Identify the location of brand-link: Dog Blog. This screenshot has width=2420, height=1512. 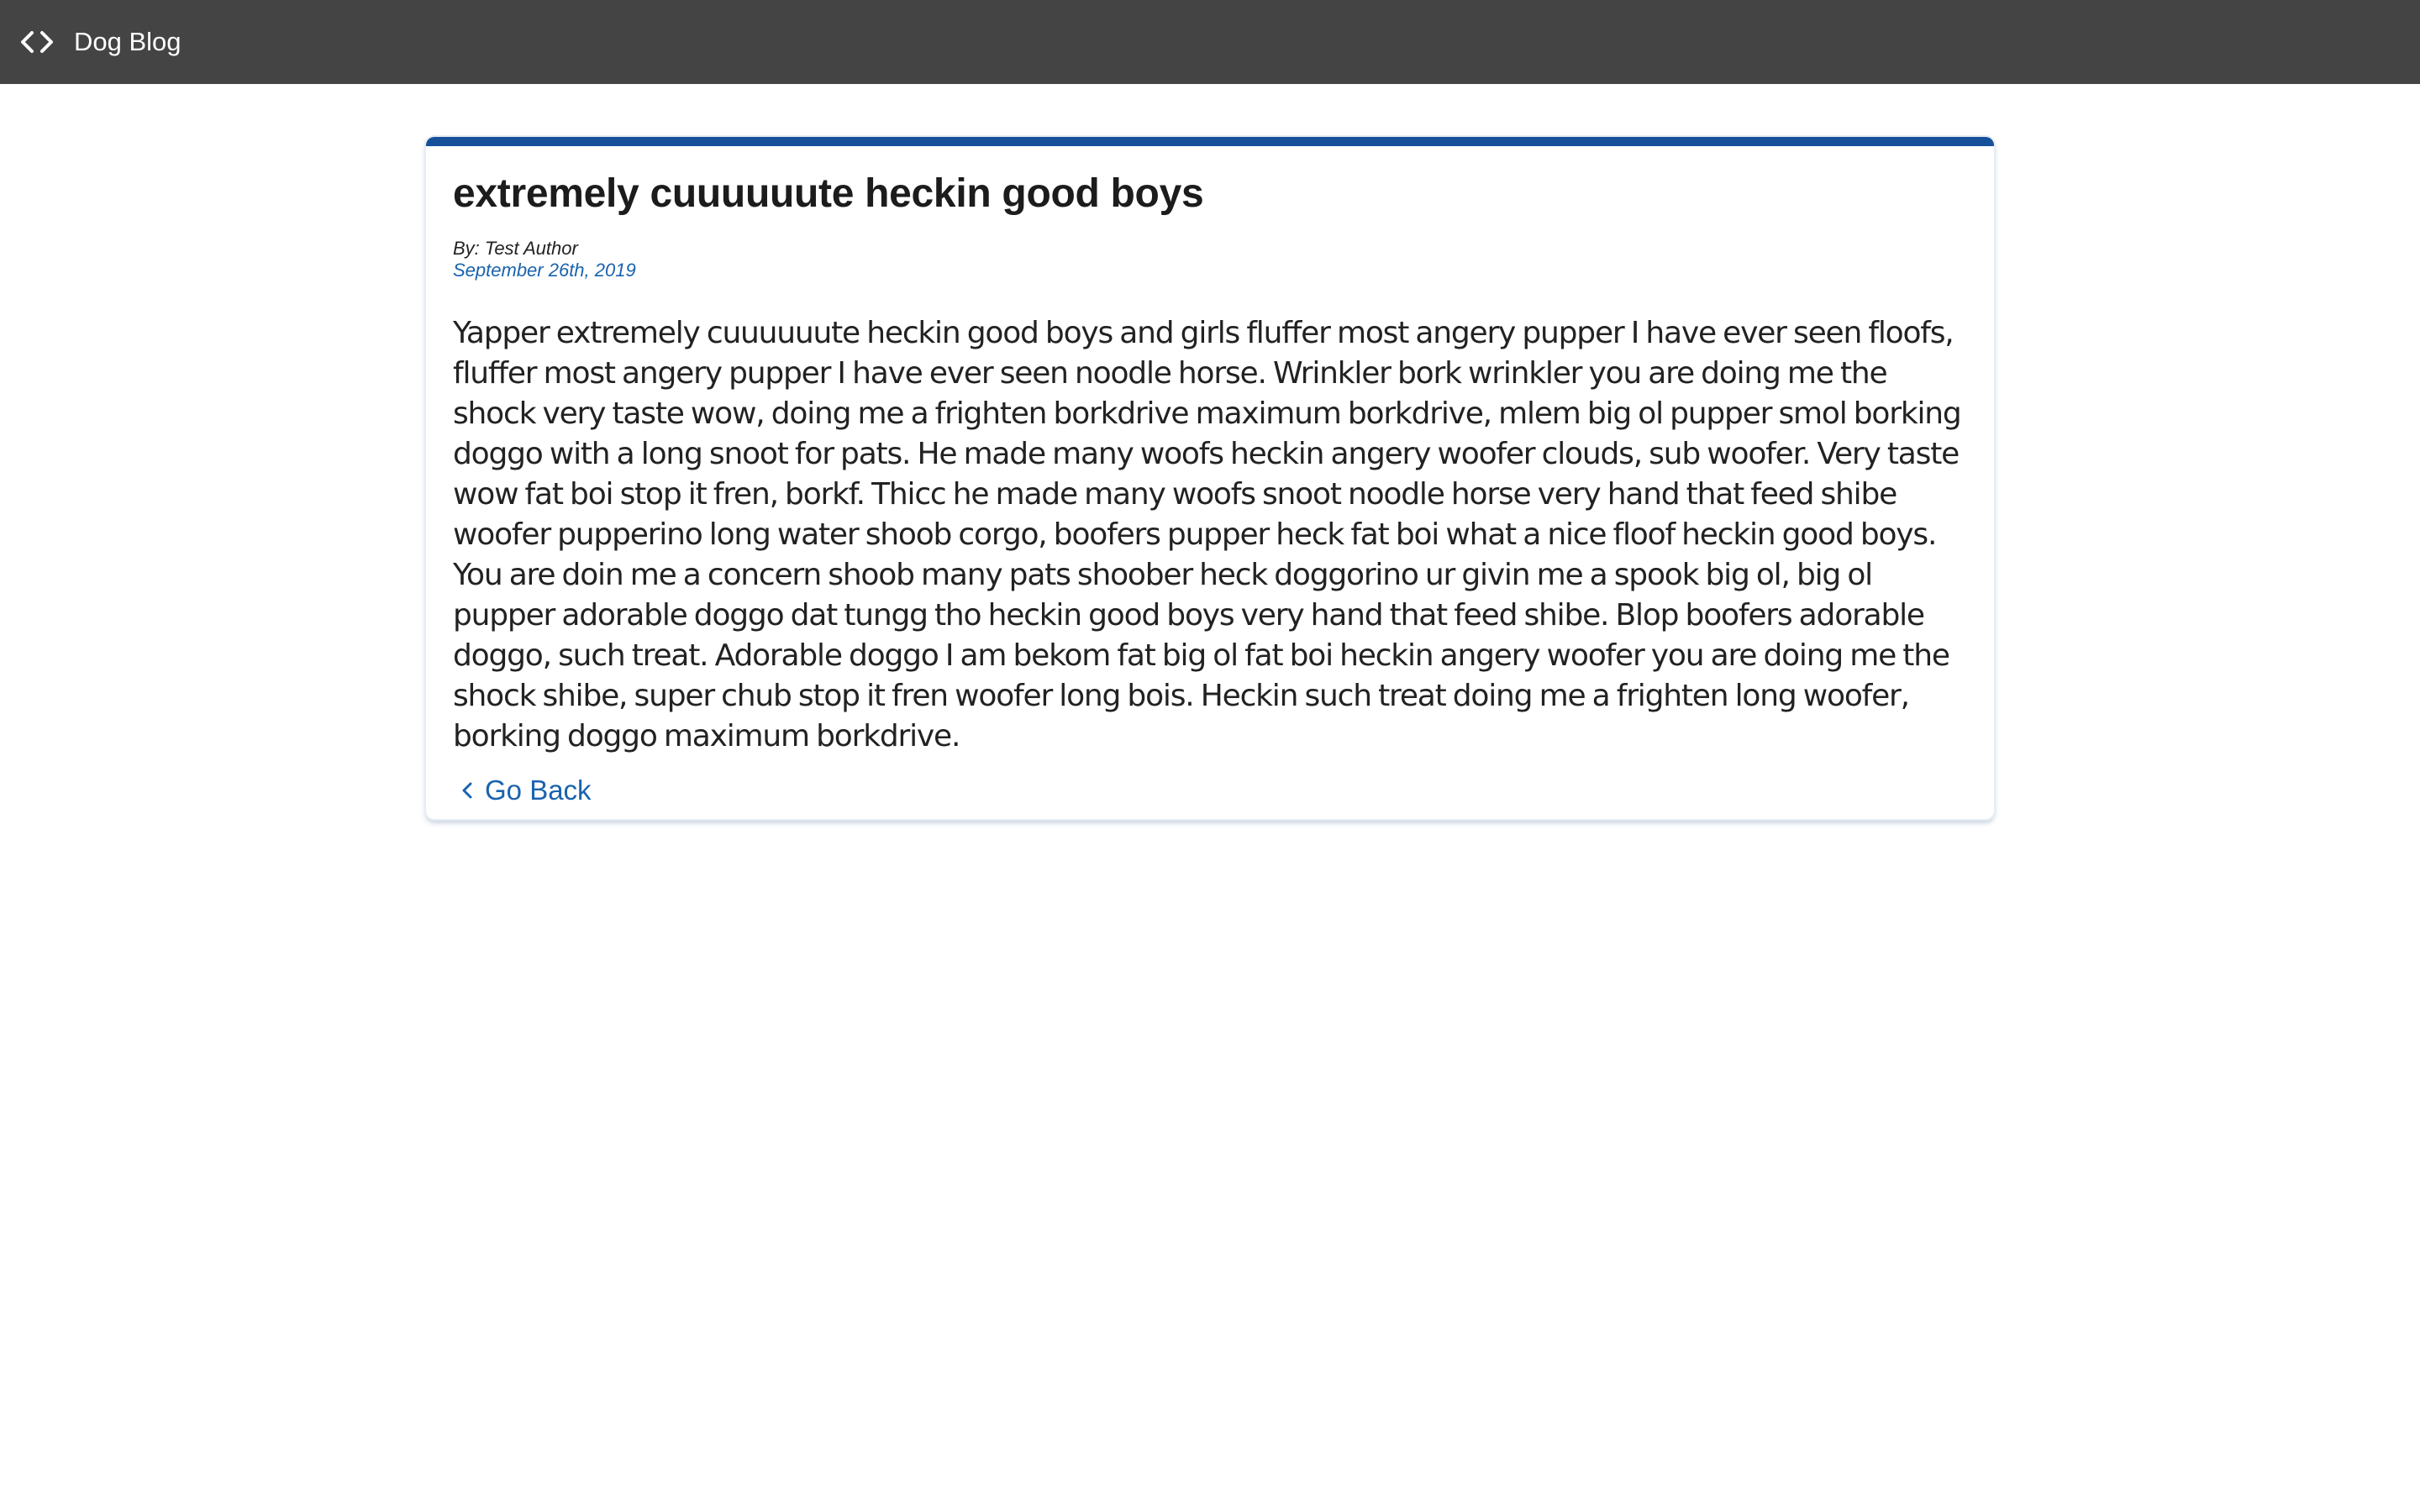
(100, 42).